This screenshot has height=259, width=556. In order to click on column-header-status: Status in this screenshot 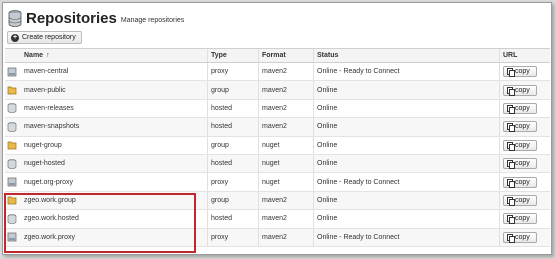, I will do `click(327, 55)`.